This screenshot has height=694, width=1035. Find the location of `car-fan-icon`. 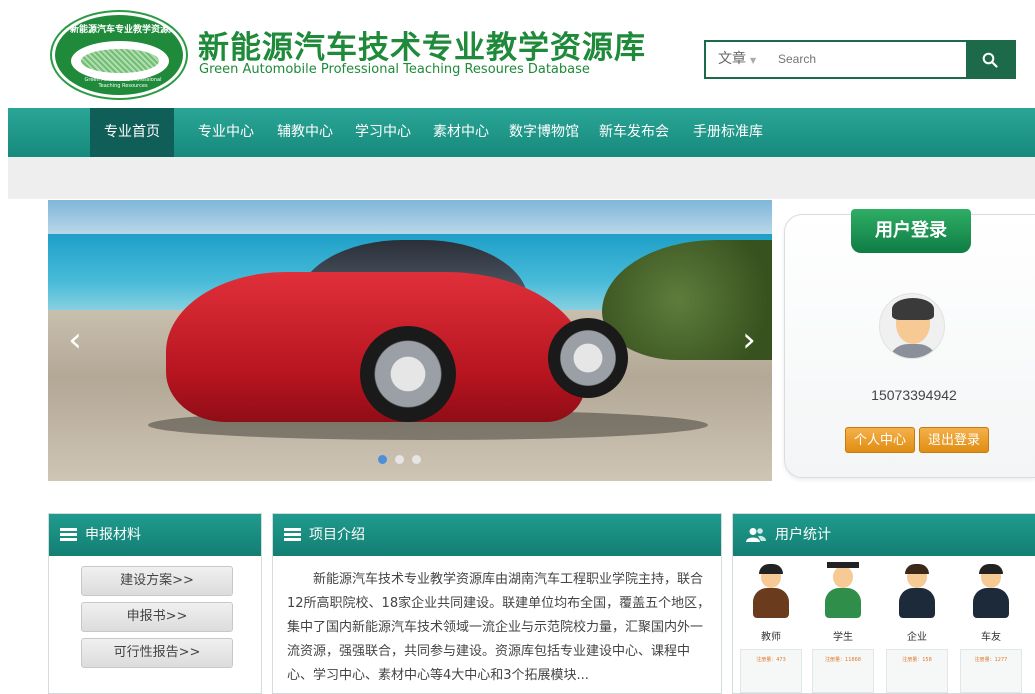

car-fan-icon is located at coordinates (991, 594).